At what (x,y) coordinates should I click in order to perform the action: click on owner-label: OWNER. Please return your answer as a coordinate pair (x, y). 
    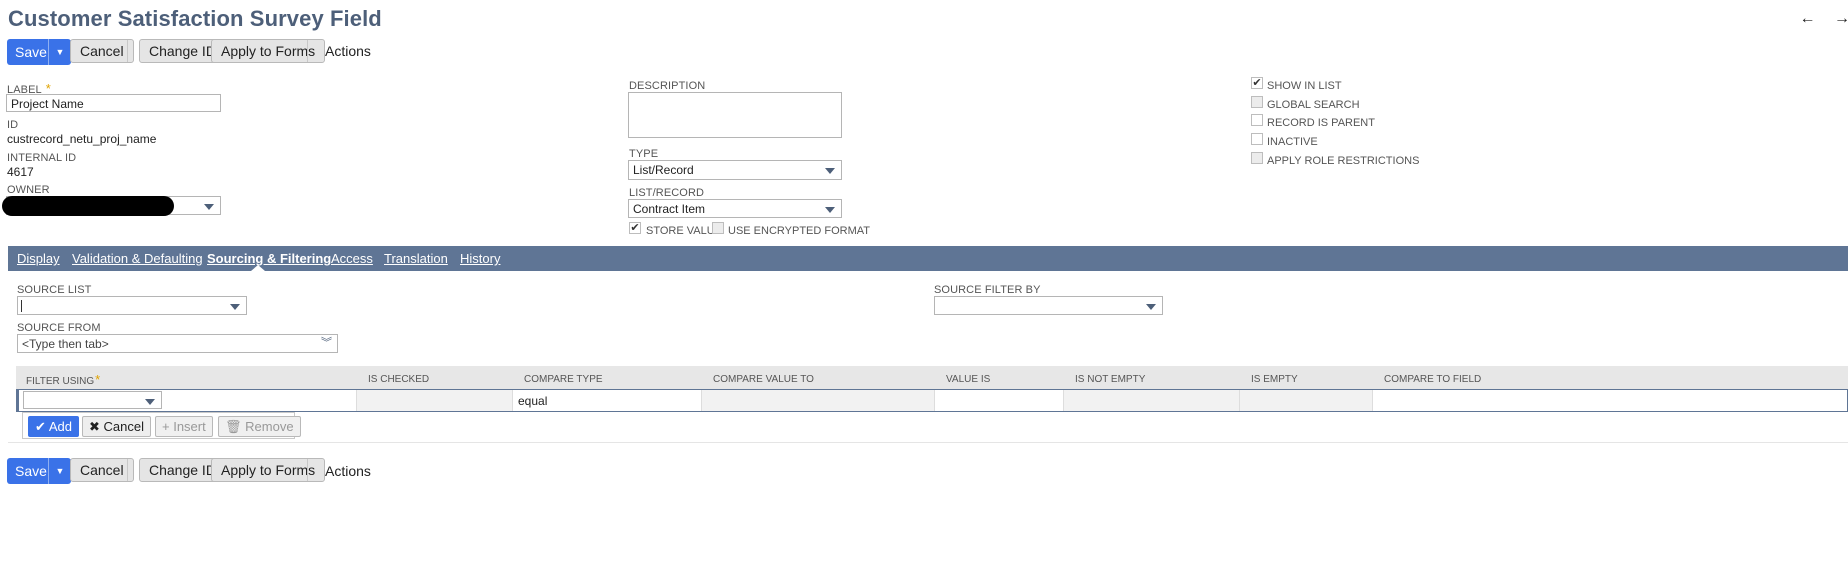
    Looking at the image, I should click on (28, 190).